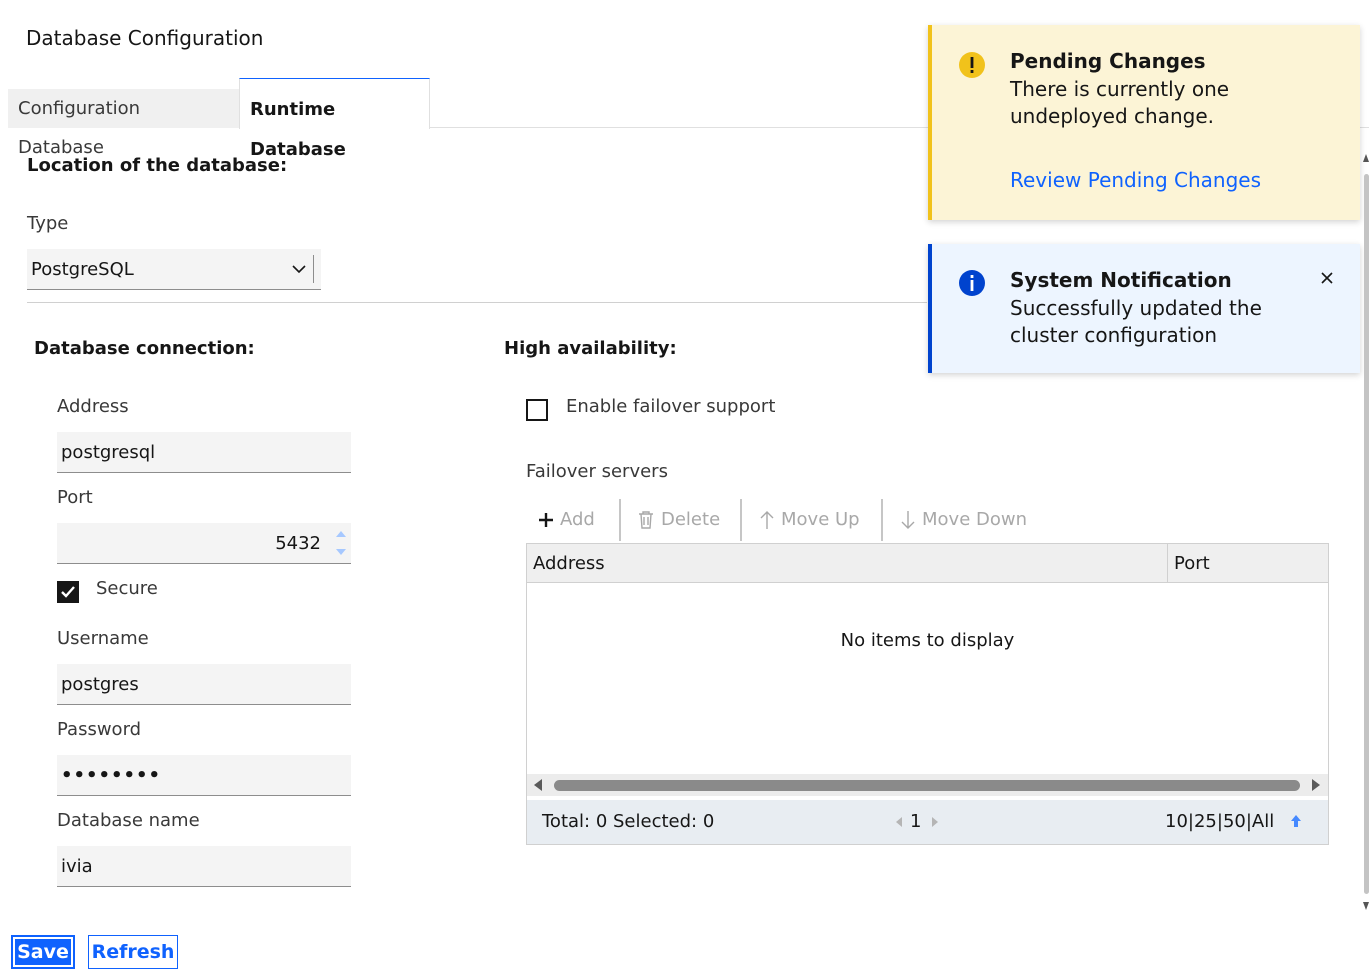 This screenshot has width=1369, height=972. I want to click on page-scrollbar, so click(1365, 532).